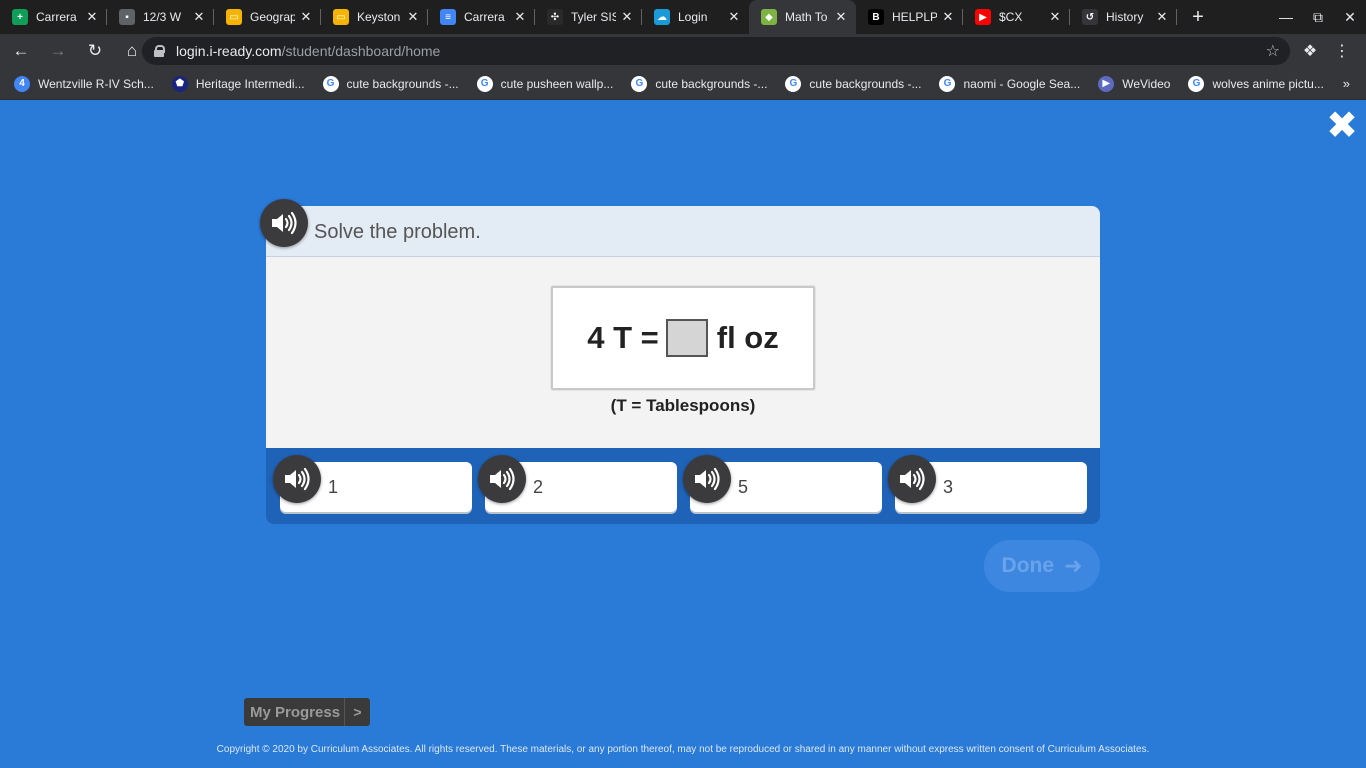 Image resolution: width=1366 pixels, height=768 pixels. What do you see at coordinates (623, 337) in the screenshot?
I see `equation-left: 4 T =` at bounding box center [623, 337].